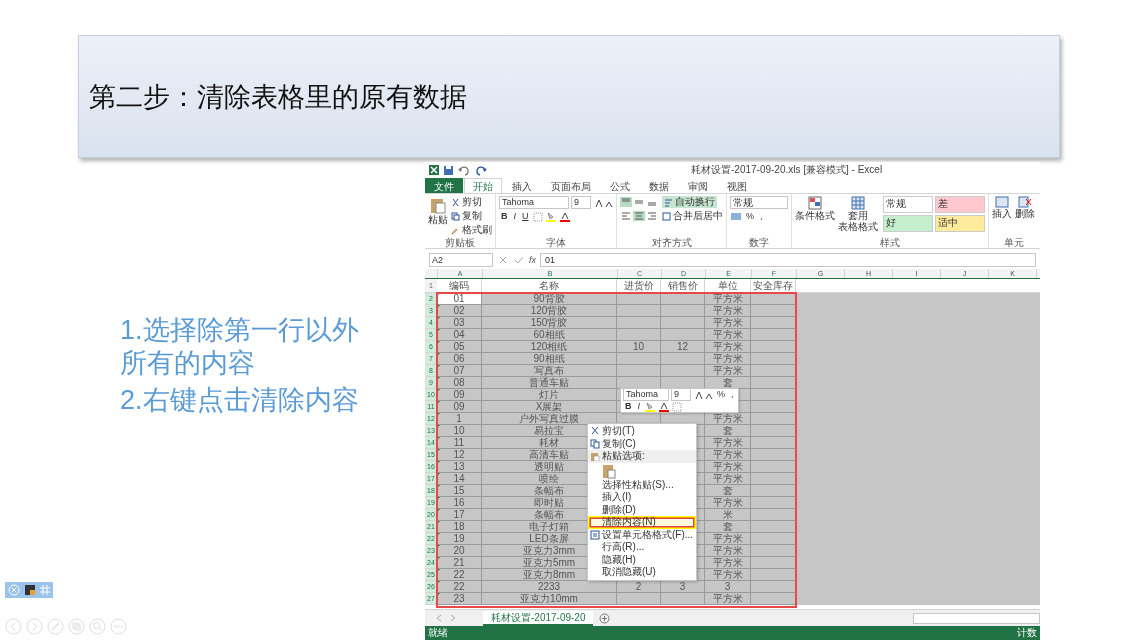 The height and width of the screenshot is (640, 1138). I want to click on check-icon, so click(519, 259).